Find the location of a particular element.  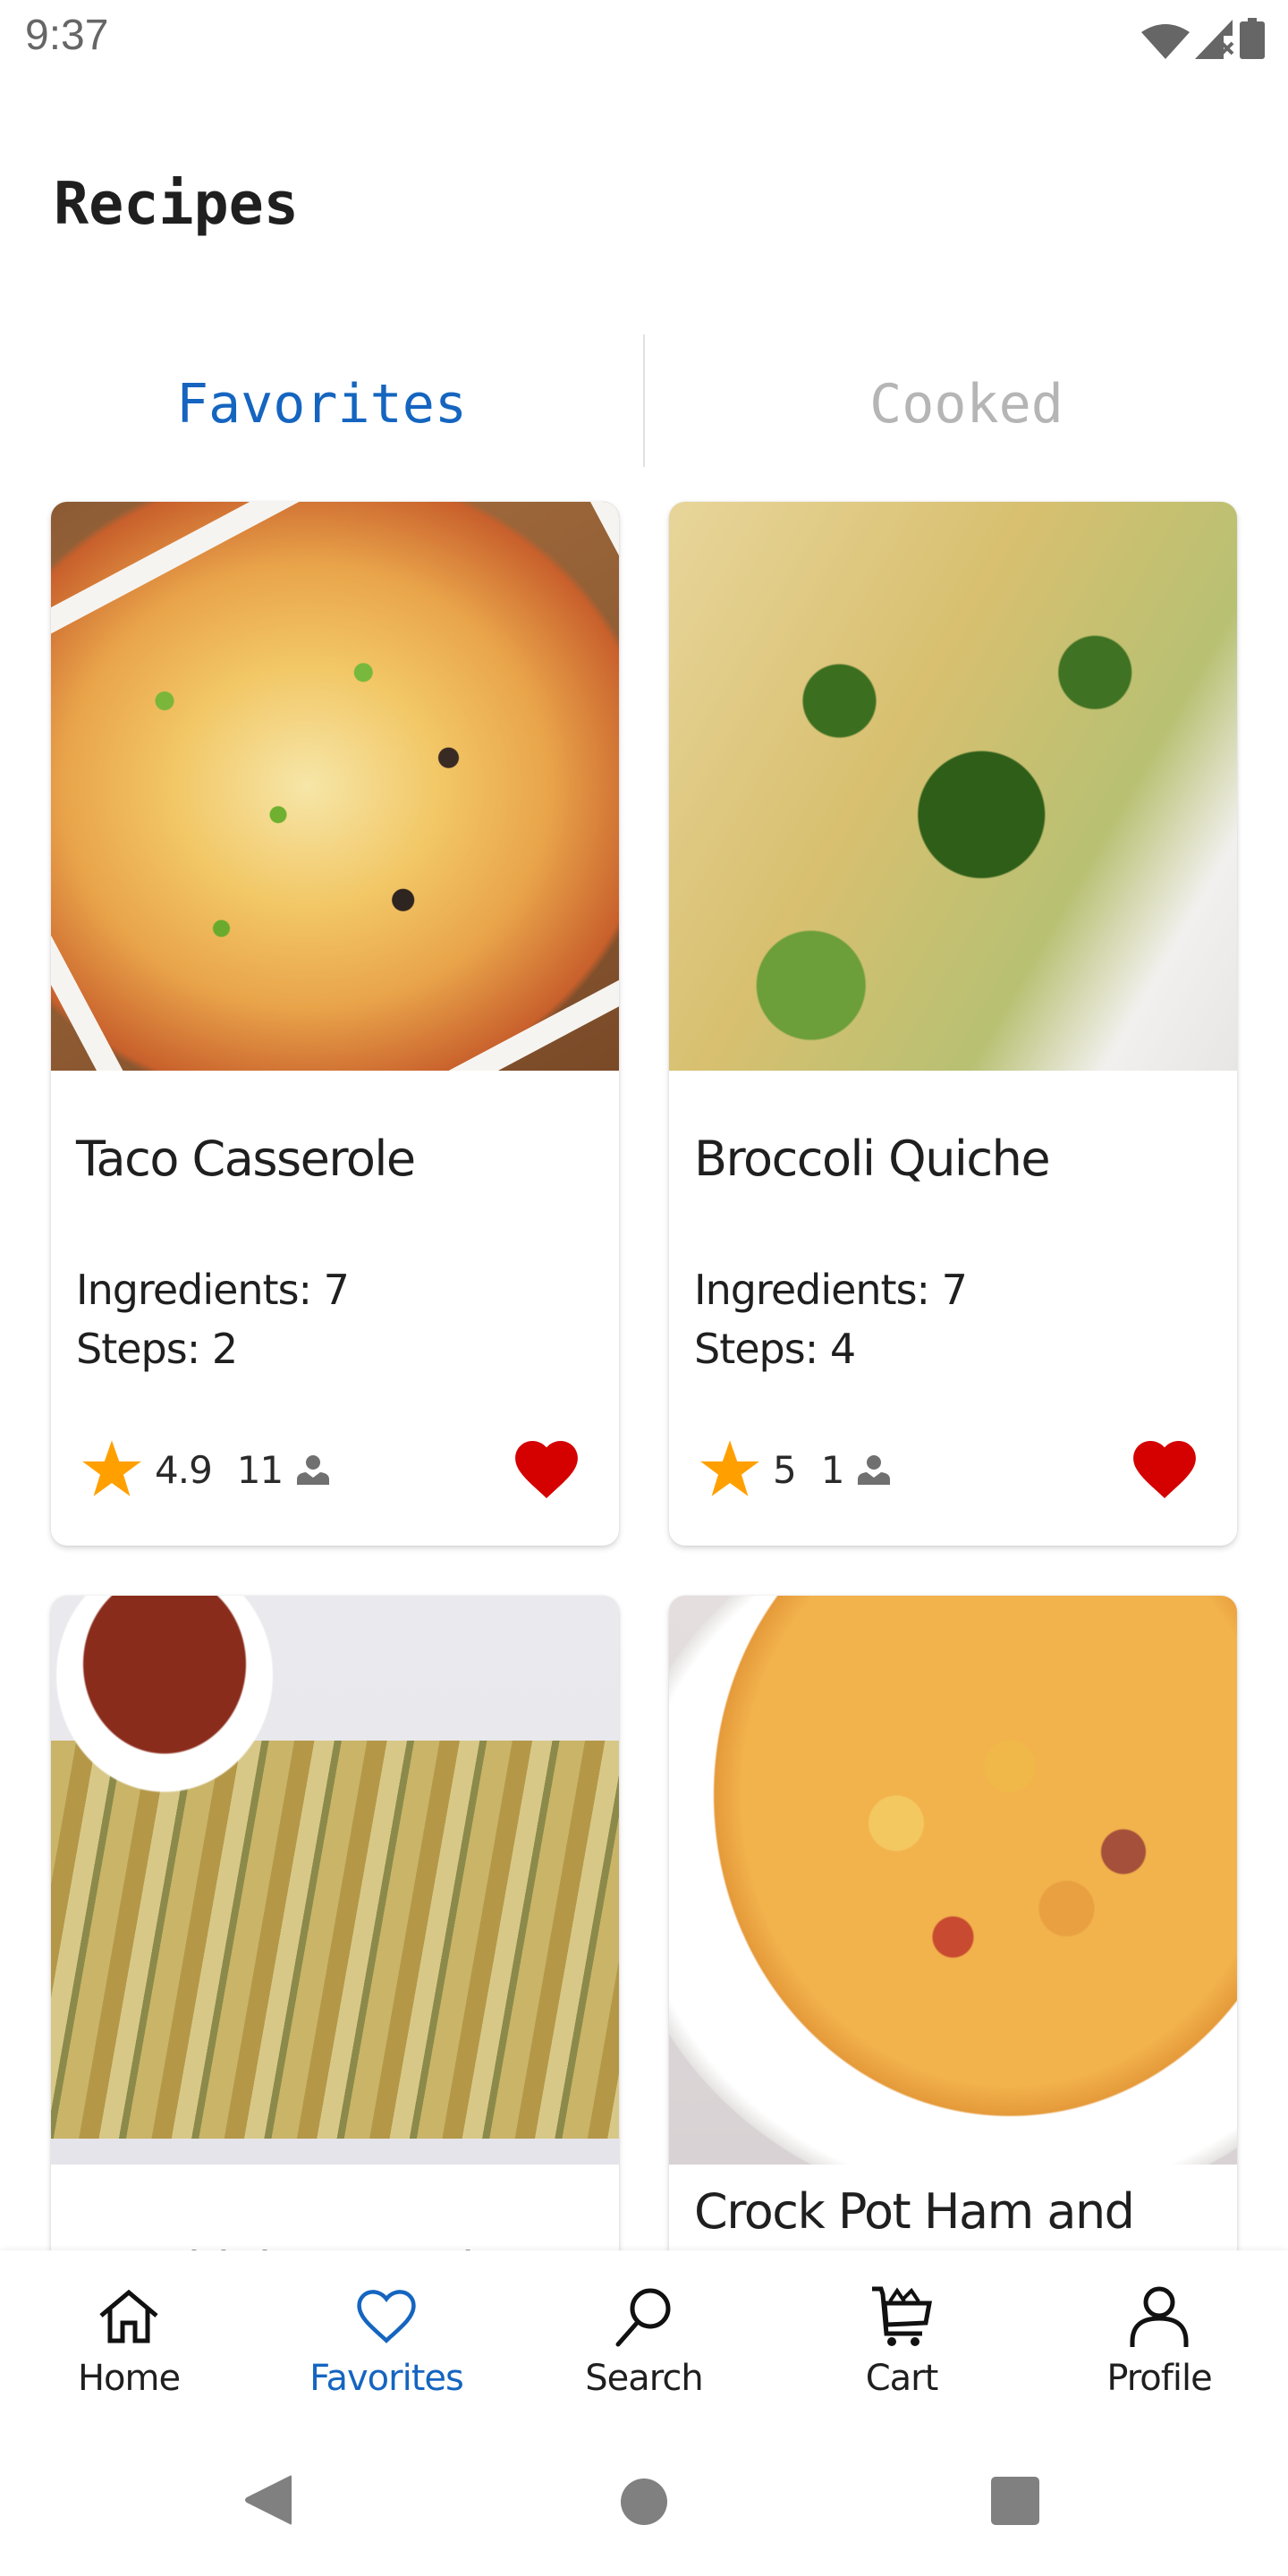

recipe-steps-count: Steps: 4 is located at coordinates (775, 1349).